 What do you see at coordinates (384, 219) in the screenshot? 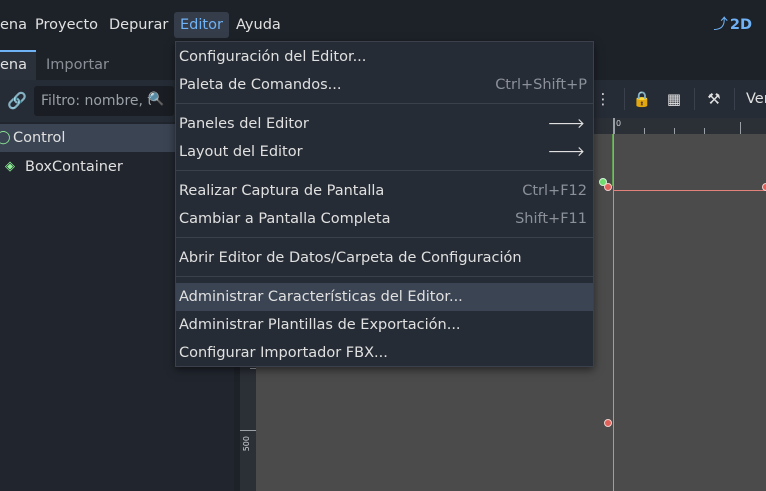
I see `menu-item-fullscreen: Cambiar a Pantalla Completa Shift+F11` at bounding box center [384, 219].